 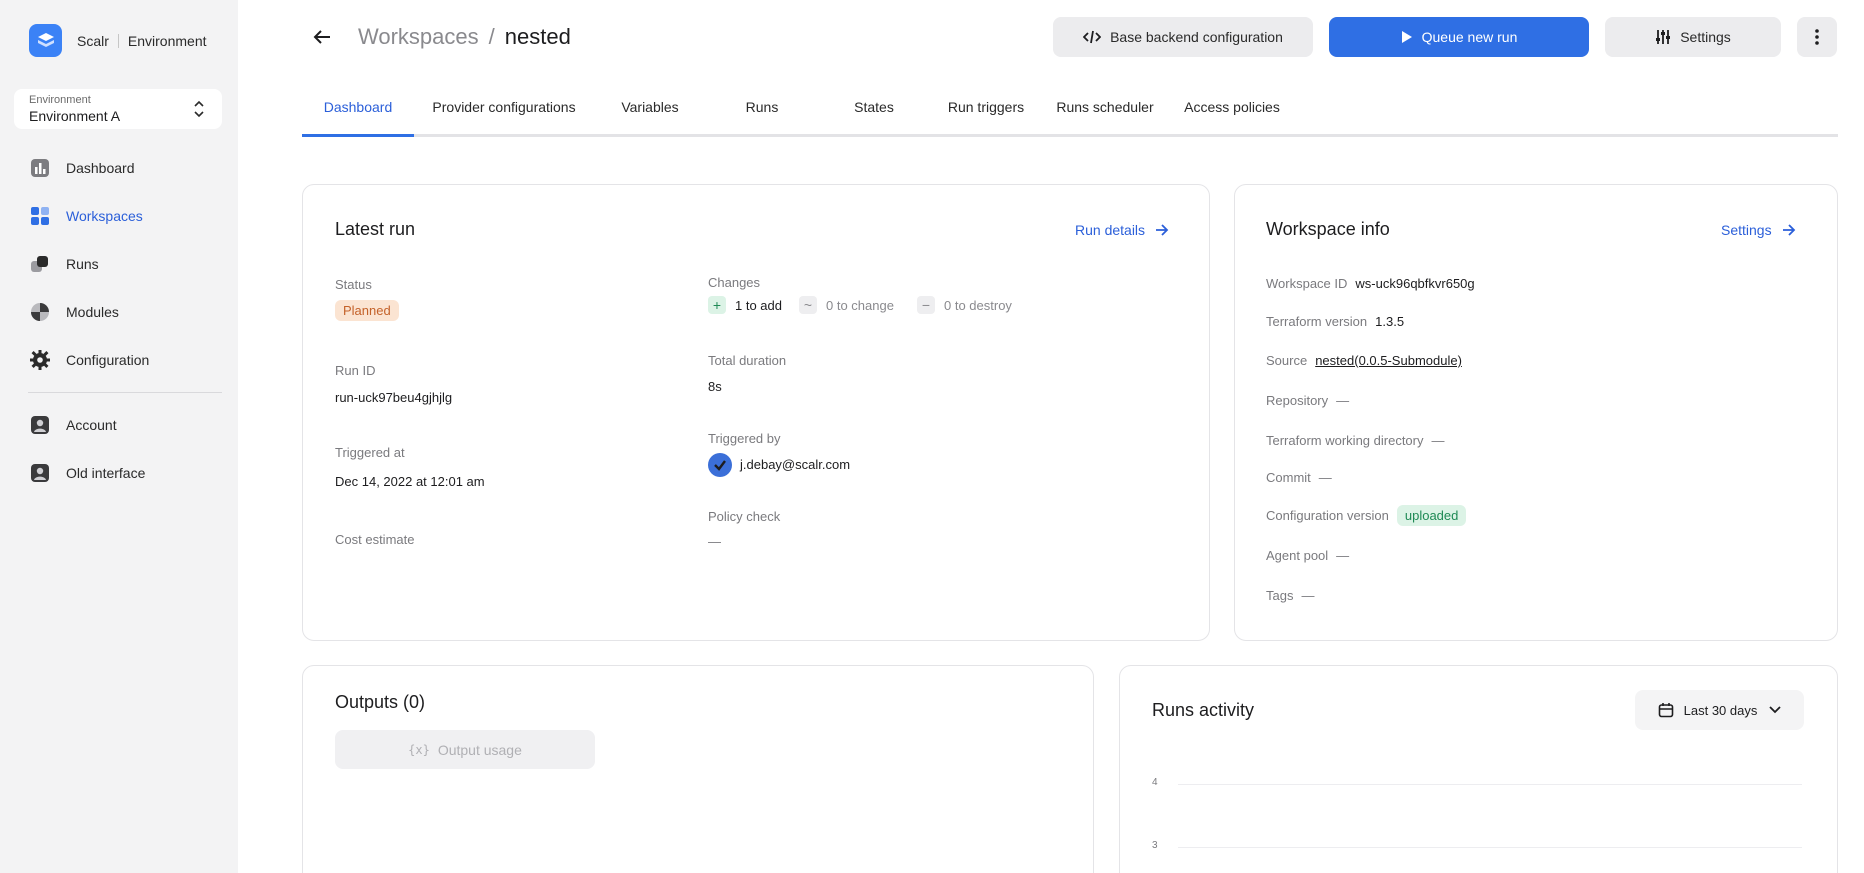 What do you see at coordinates (82, 264) in the screenshot?
I see `sidebar-item-label: Runs` at bounding box center [82, 264].